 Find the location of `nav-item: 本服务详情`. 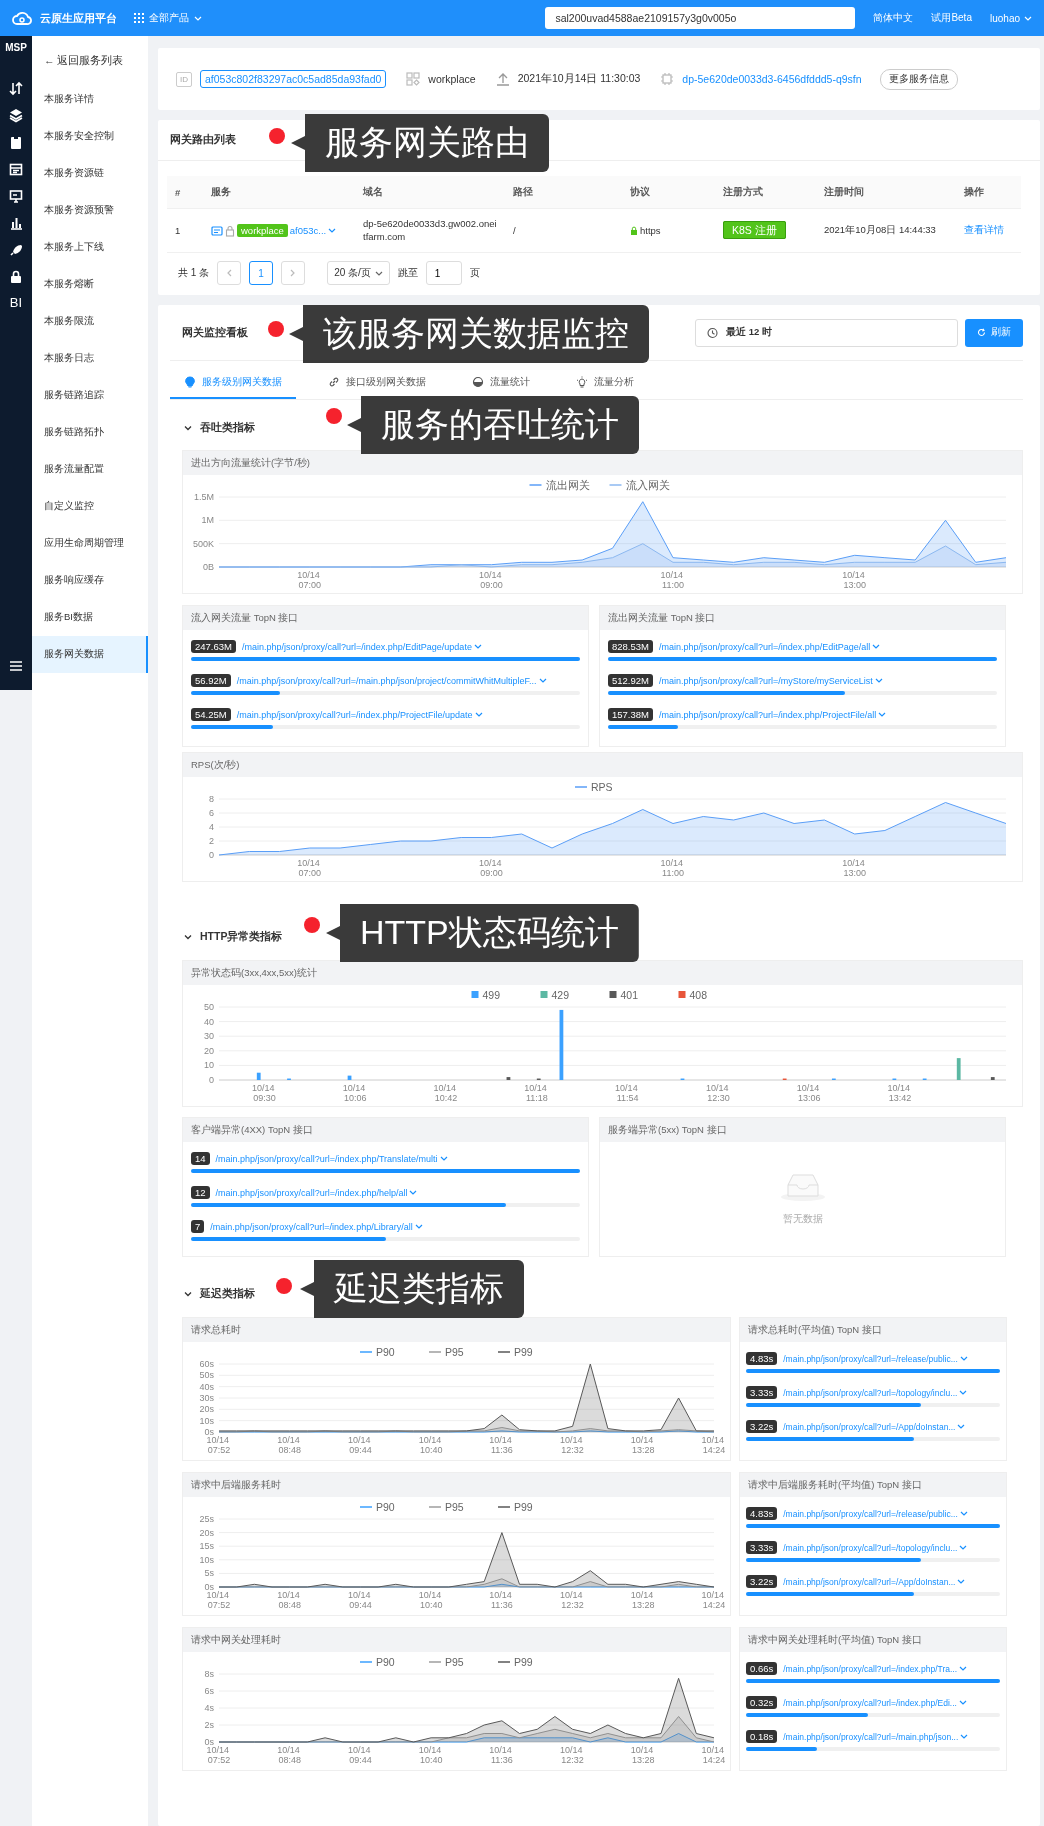

nav-item: 本服务详情 is located at coordinates (90, 99).